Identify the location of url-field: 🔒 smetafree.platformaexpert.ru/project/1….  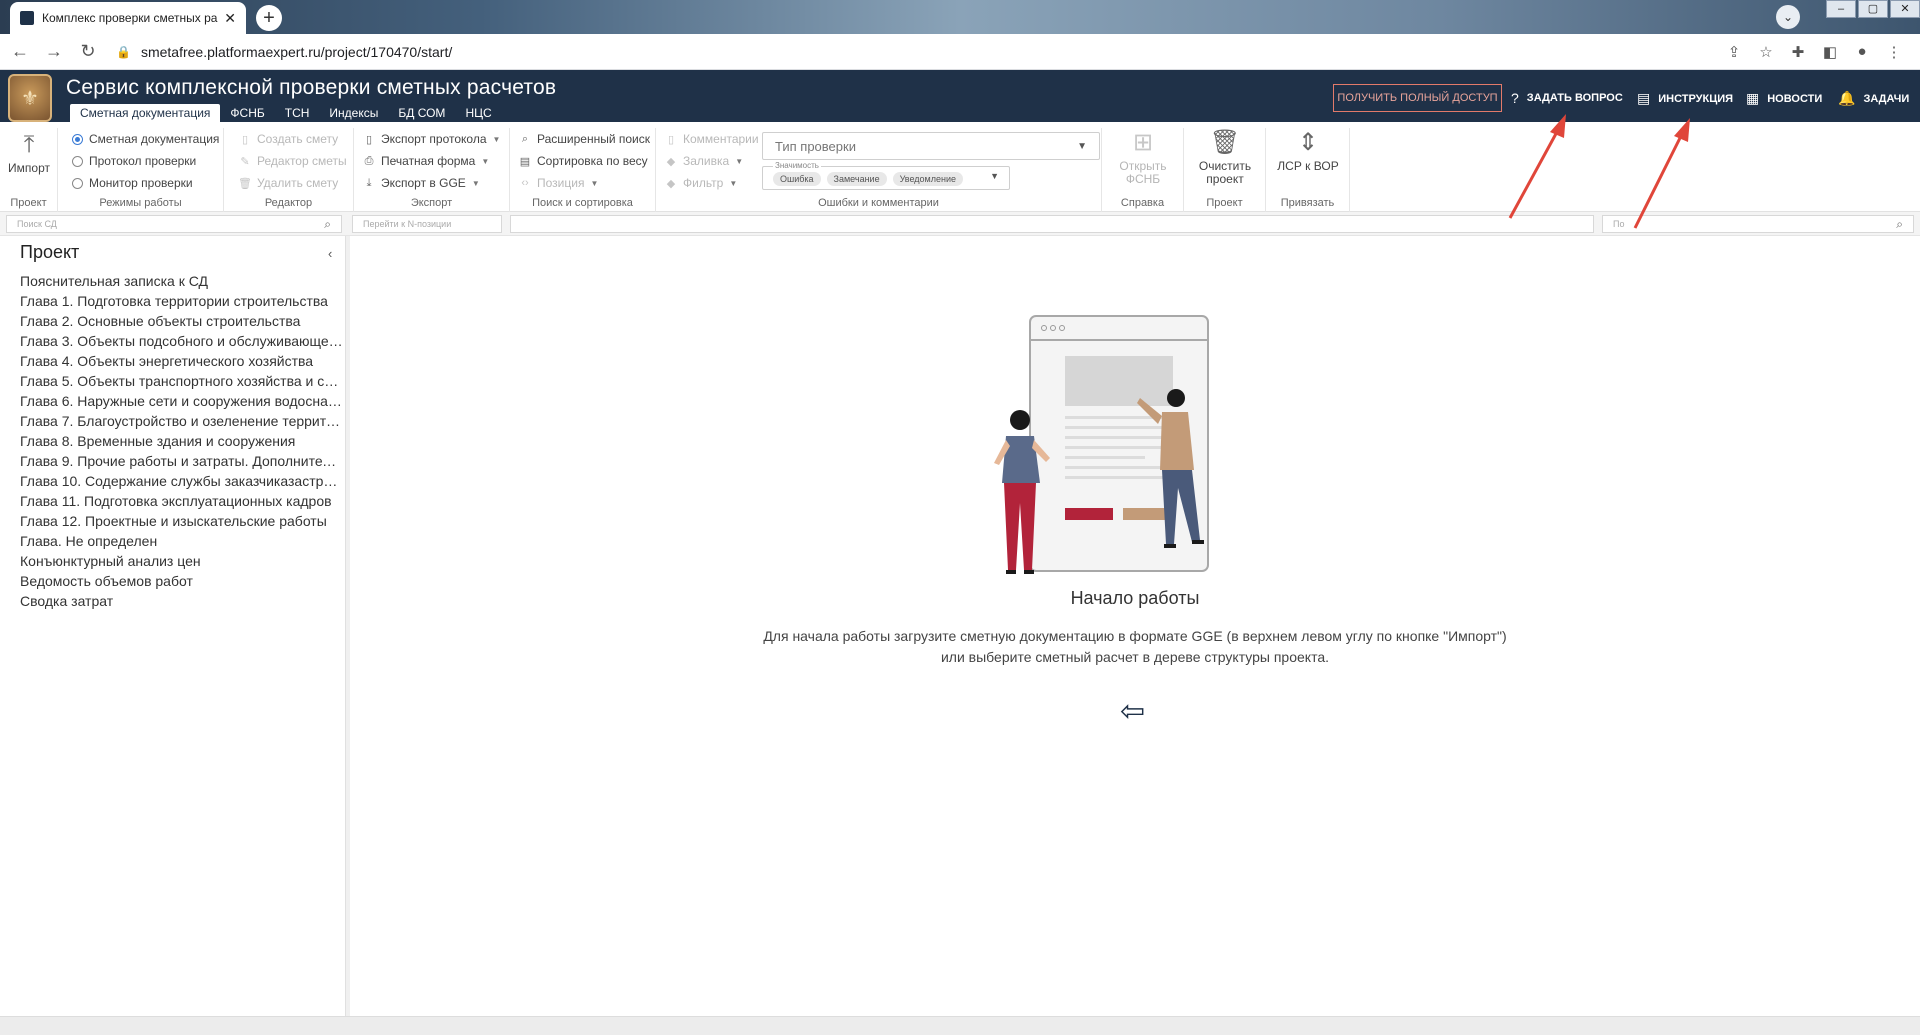
(917, 52).